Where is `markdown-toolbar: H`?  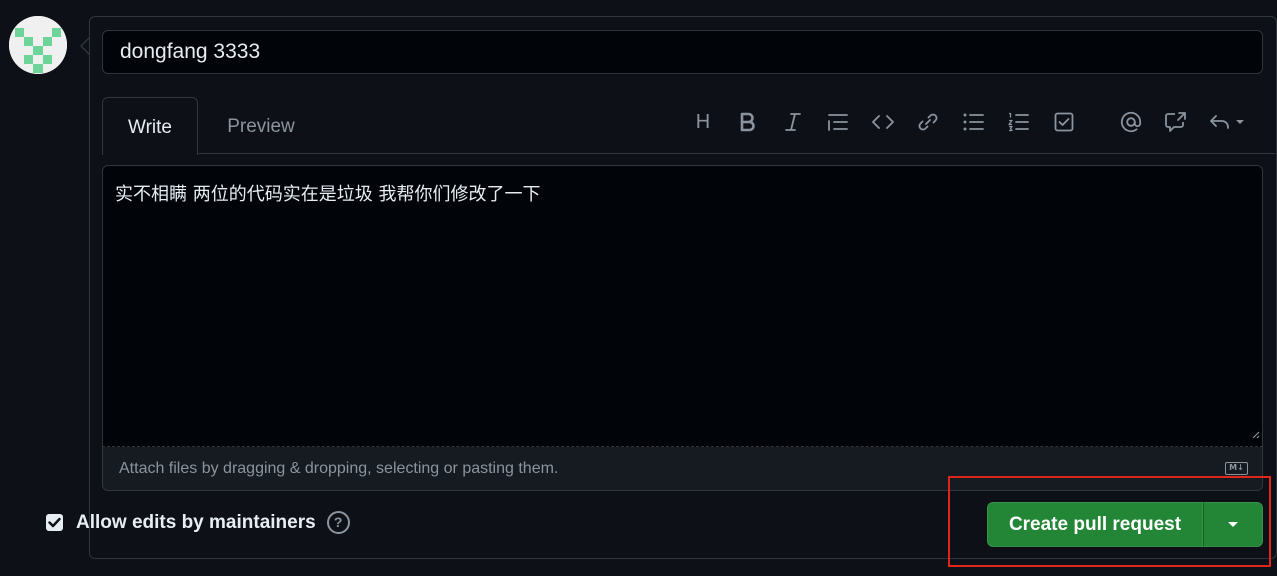 markdown-toolbar: H is located at coordinates (688, 125).